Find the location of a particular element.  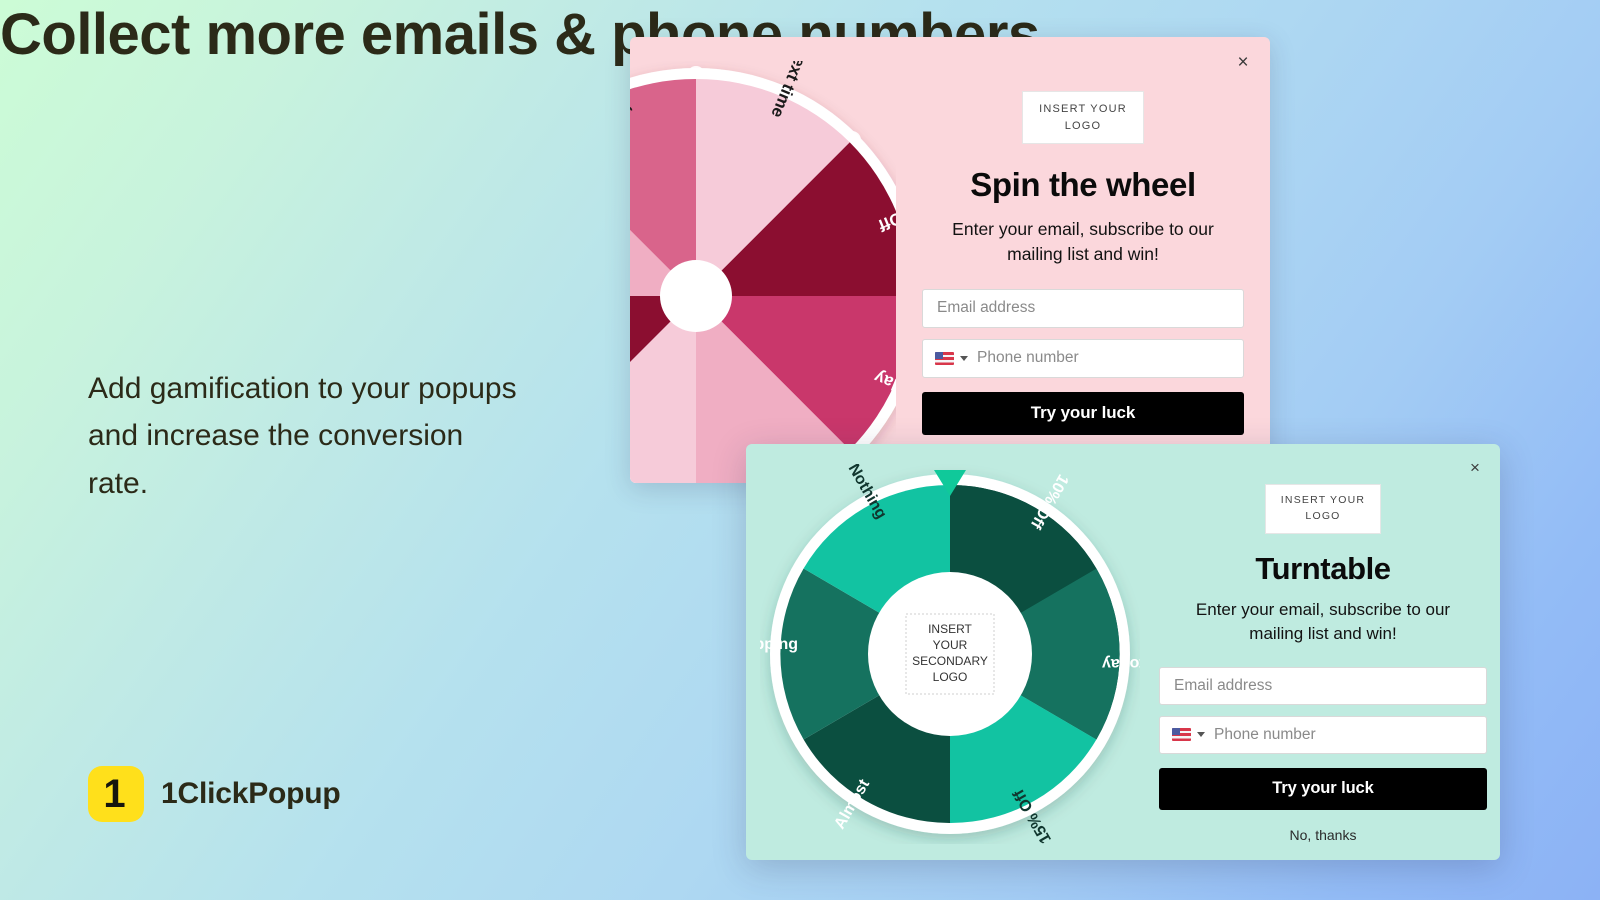

no-thanks-link: No, thanks is located at coordinates (1323, 835).